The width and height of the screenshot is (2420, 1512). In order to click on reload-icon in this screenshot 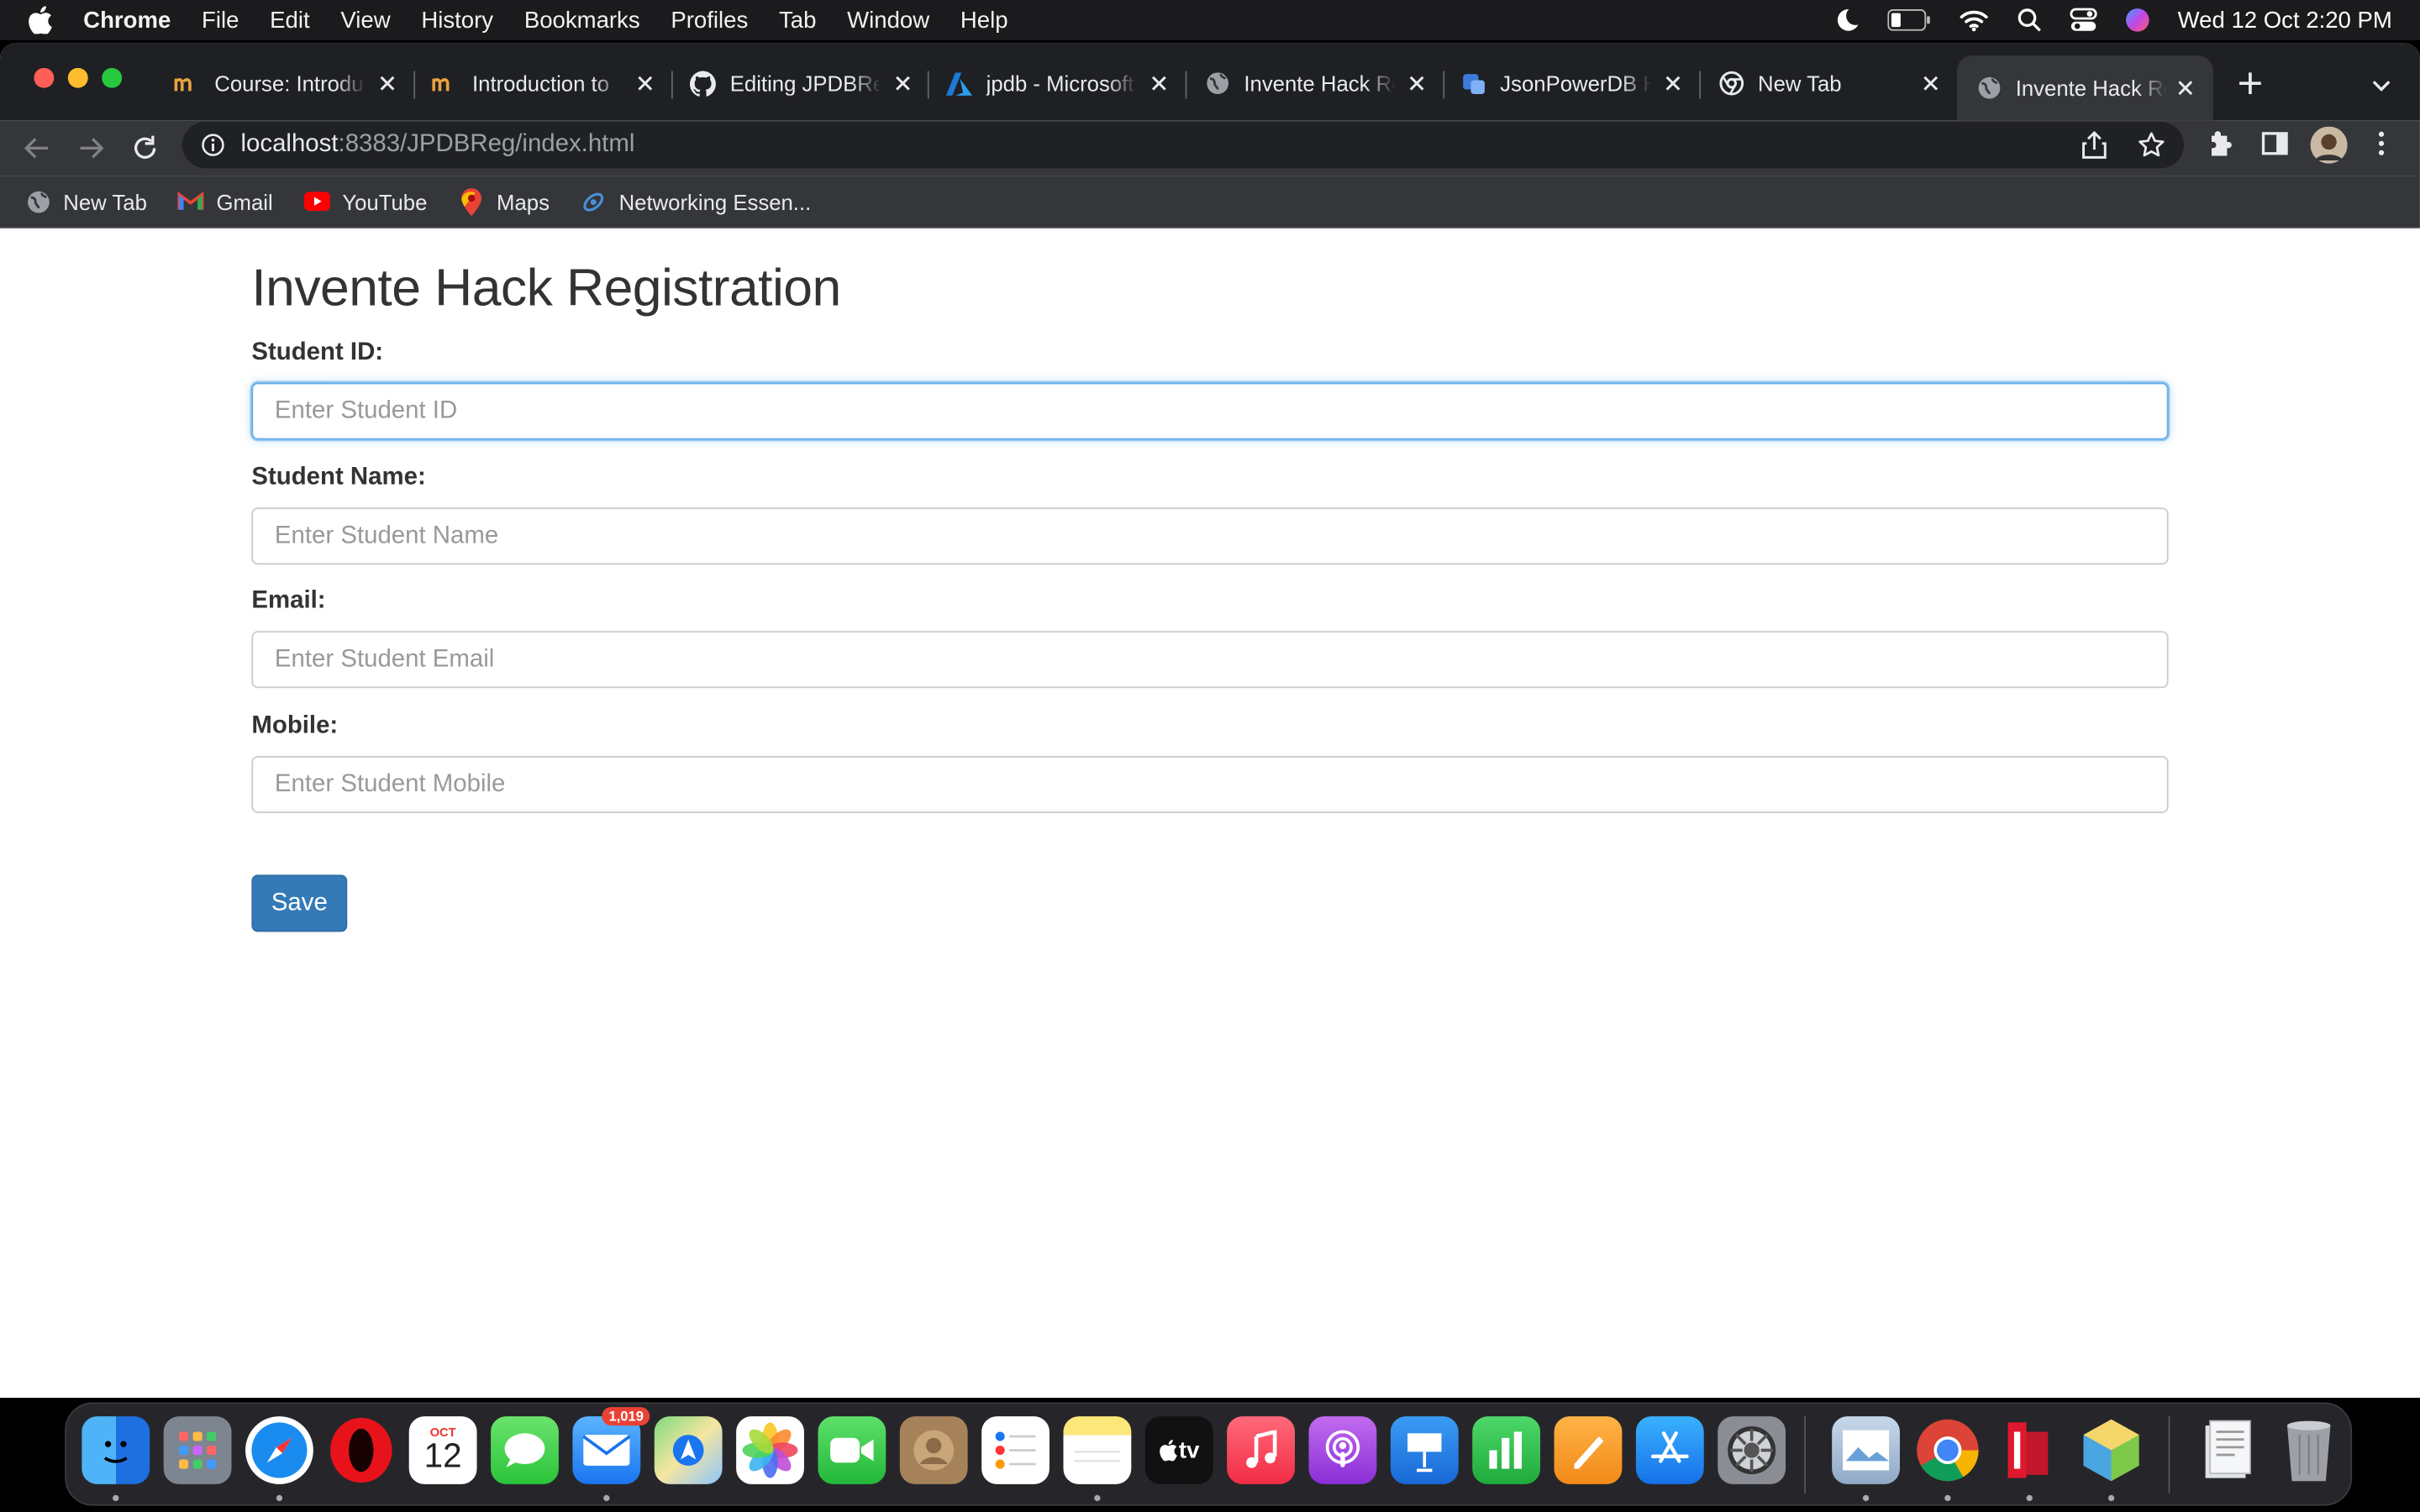, I will do `click(144, 148)`.